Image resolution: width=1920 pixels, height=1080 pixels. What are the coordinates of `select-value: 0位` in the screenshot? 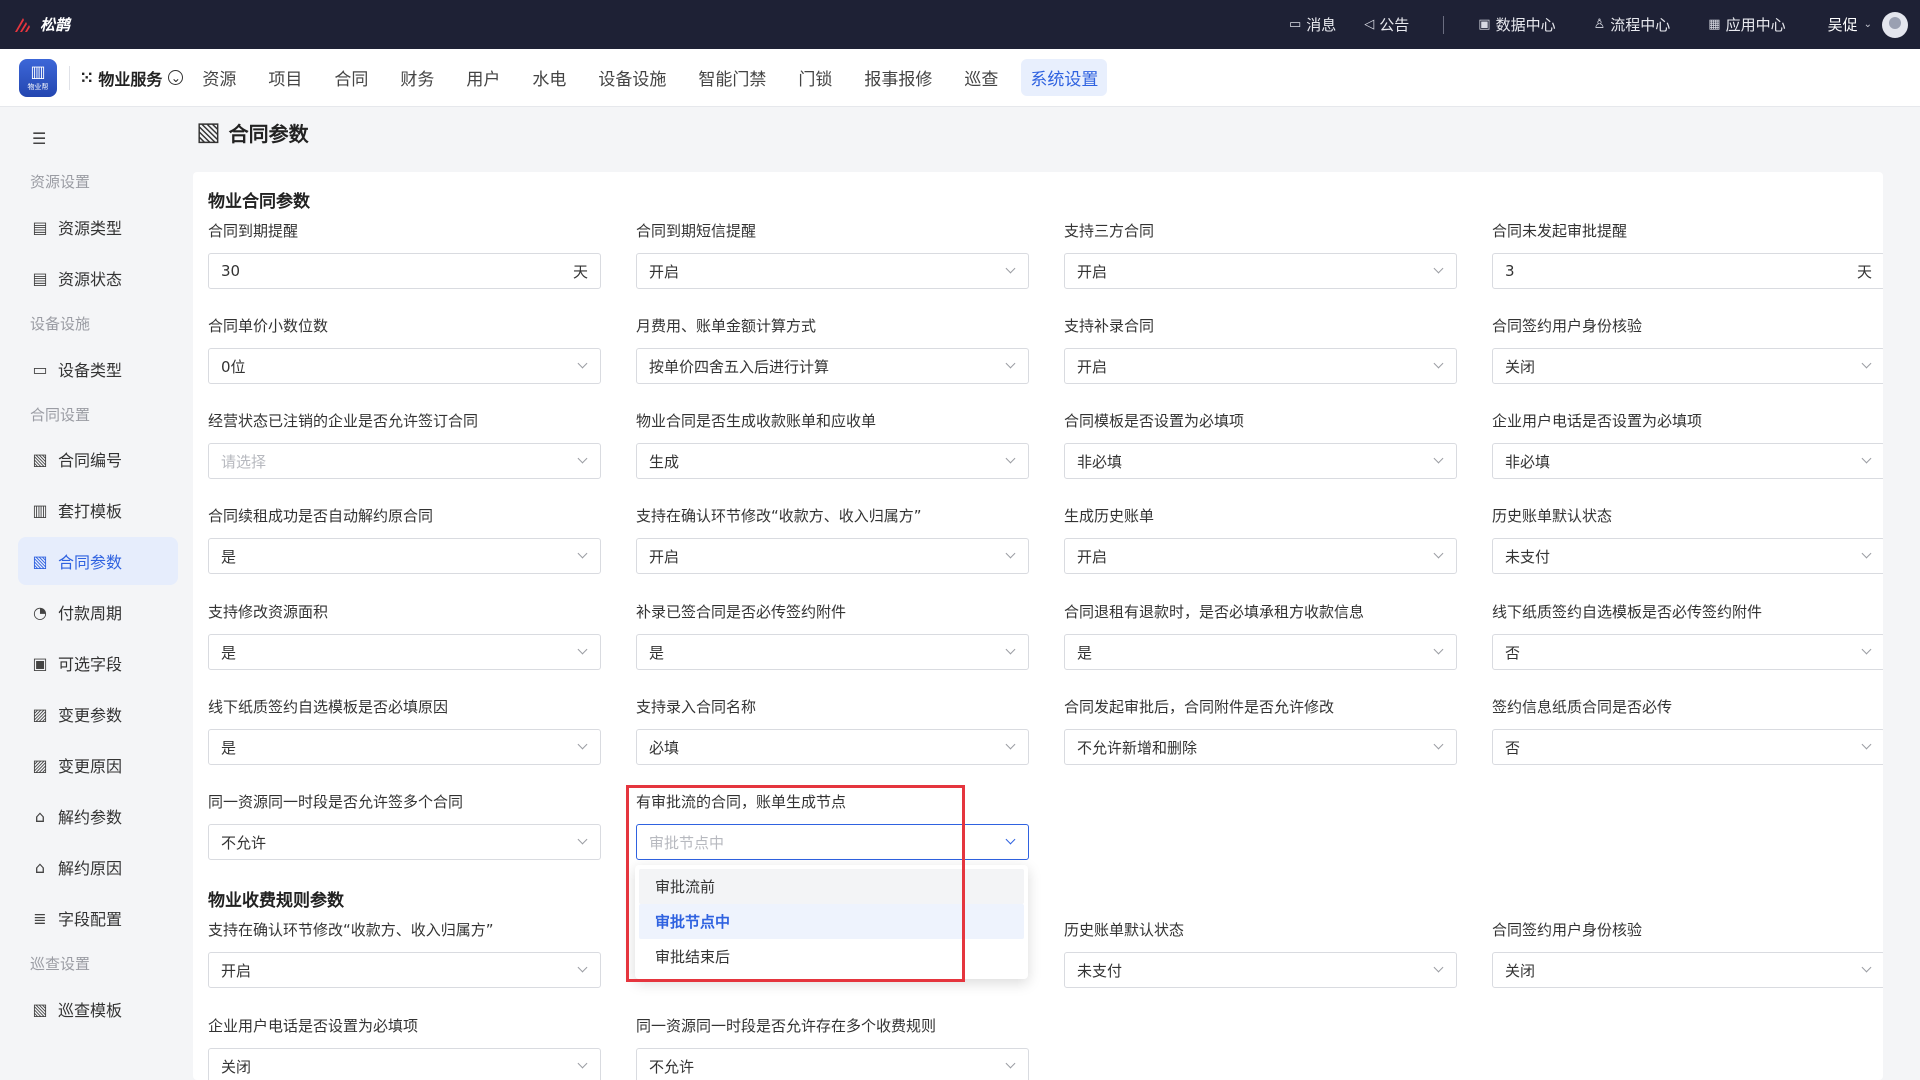 It's located at (233, 366).